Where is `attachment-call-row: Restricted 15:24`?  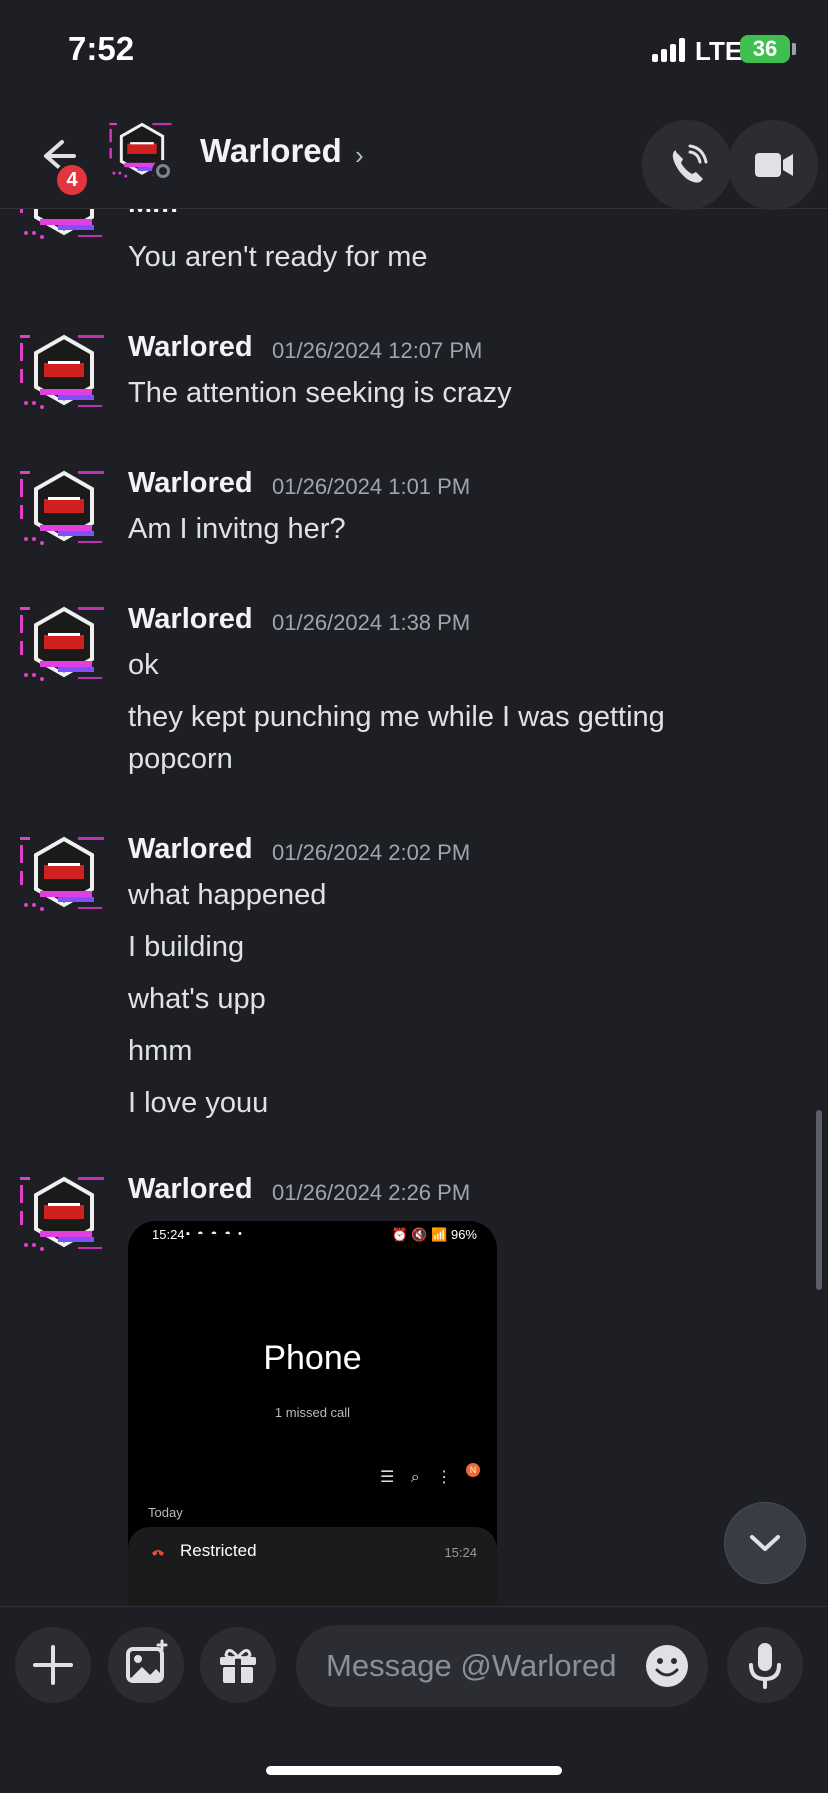 attachment-call-row: Restricted 15:24 is located at coordinates (312, 1566).